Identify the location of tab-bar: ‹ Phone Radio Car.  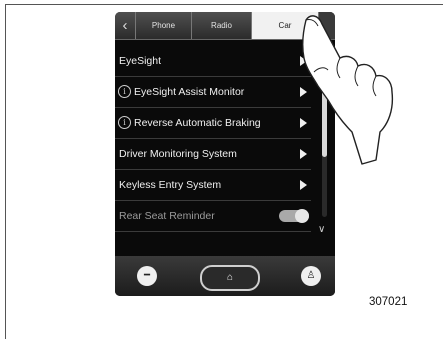
(225, 26).